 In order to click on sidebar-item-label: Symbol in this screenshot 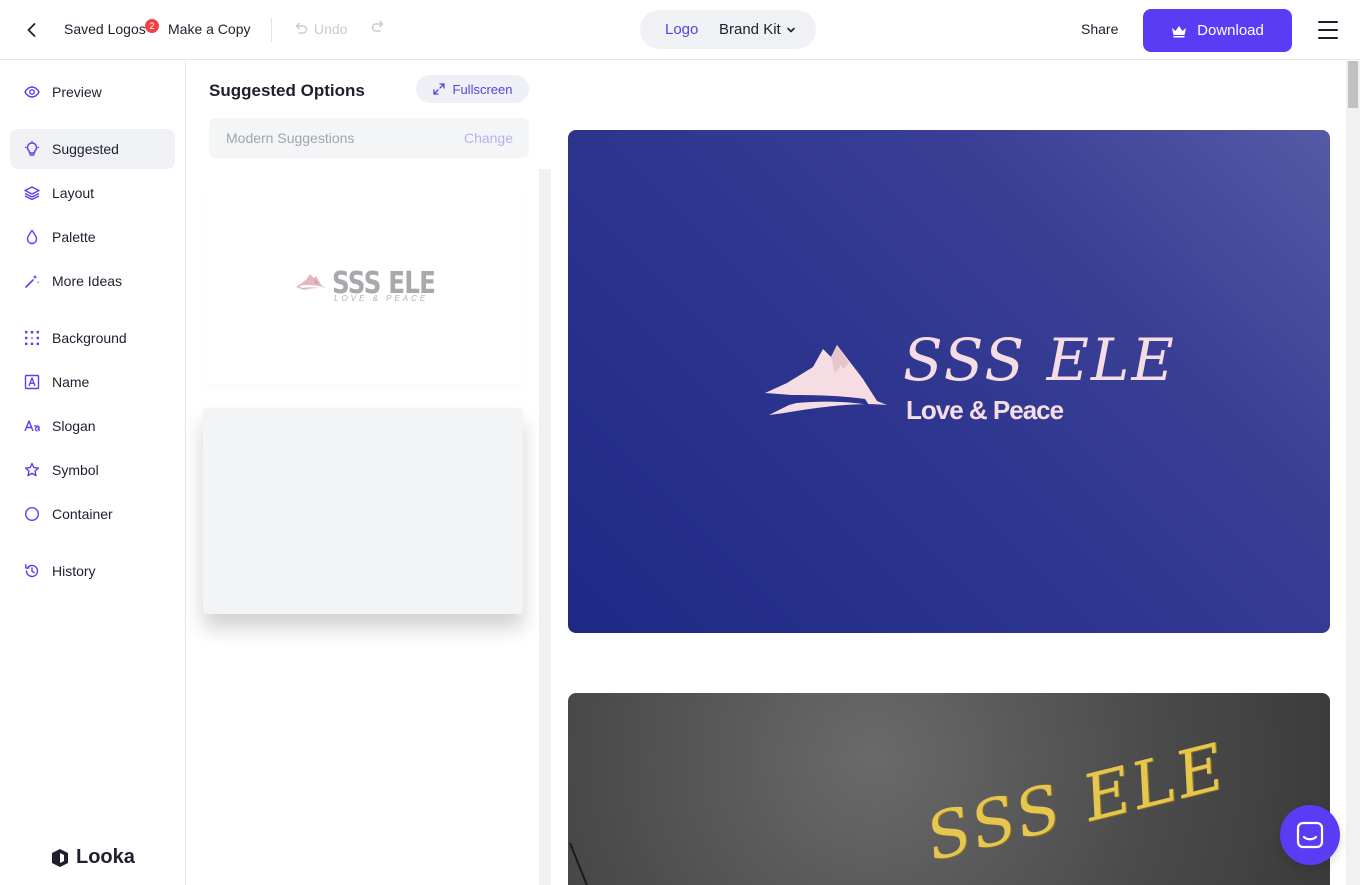, I will do `click(75, 470)`.